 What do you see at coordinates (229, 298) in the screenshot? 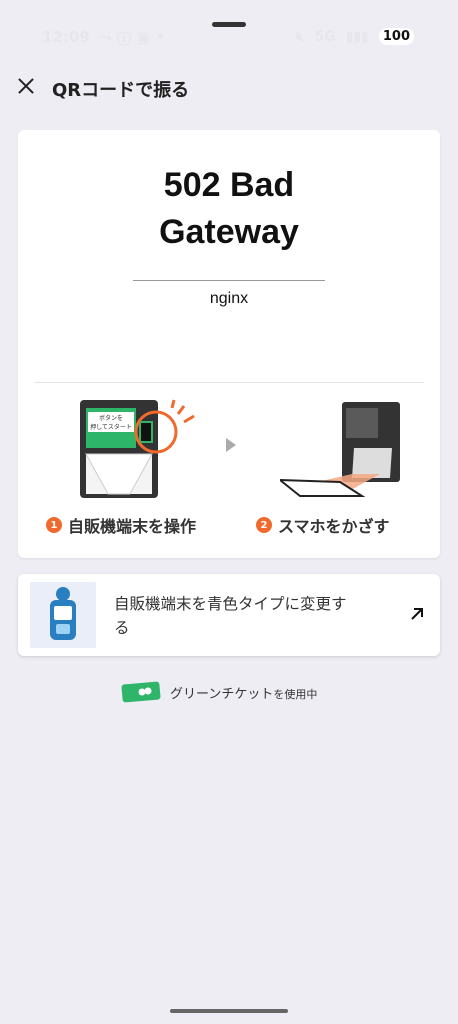
I see `error-server: nginx` at bounding box center [229, 298].